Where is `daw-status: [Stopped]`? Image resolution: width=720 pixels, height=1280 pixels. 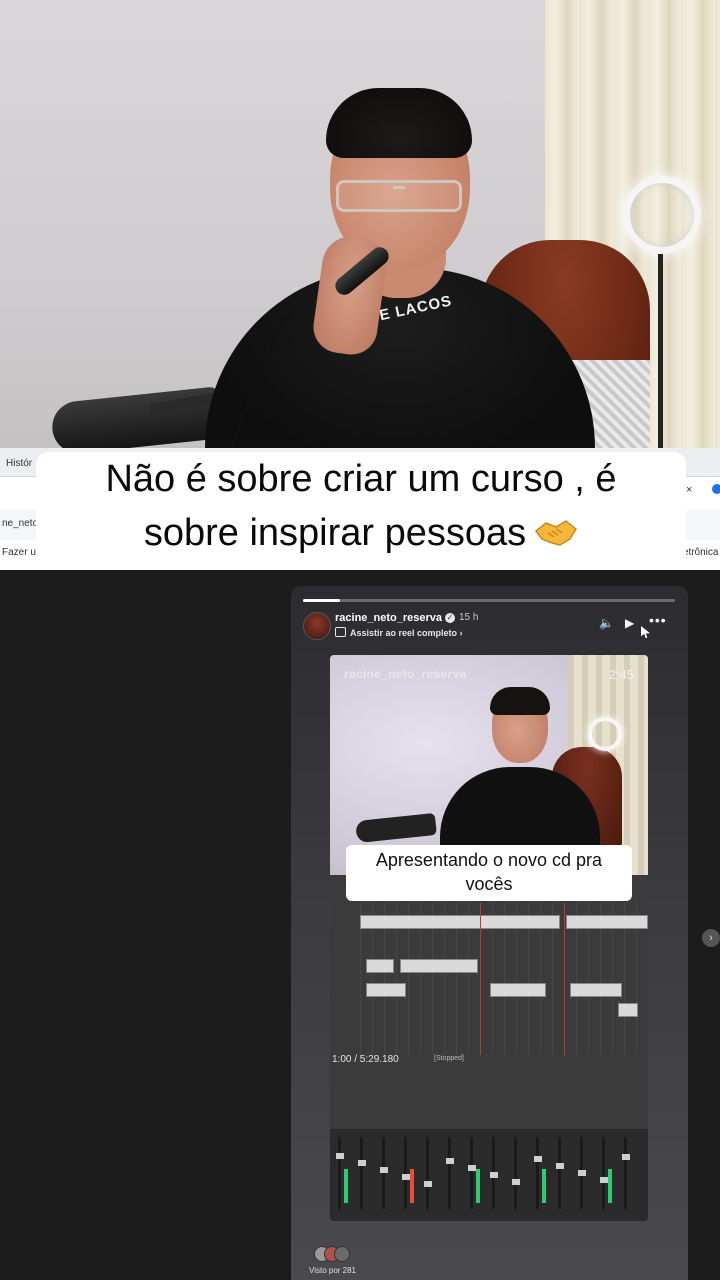 daw-status: [Stopped] is located at coordinates (449, 1058).